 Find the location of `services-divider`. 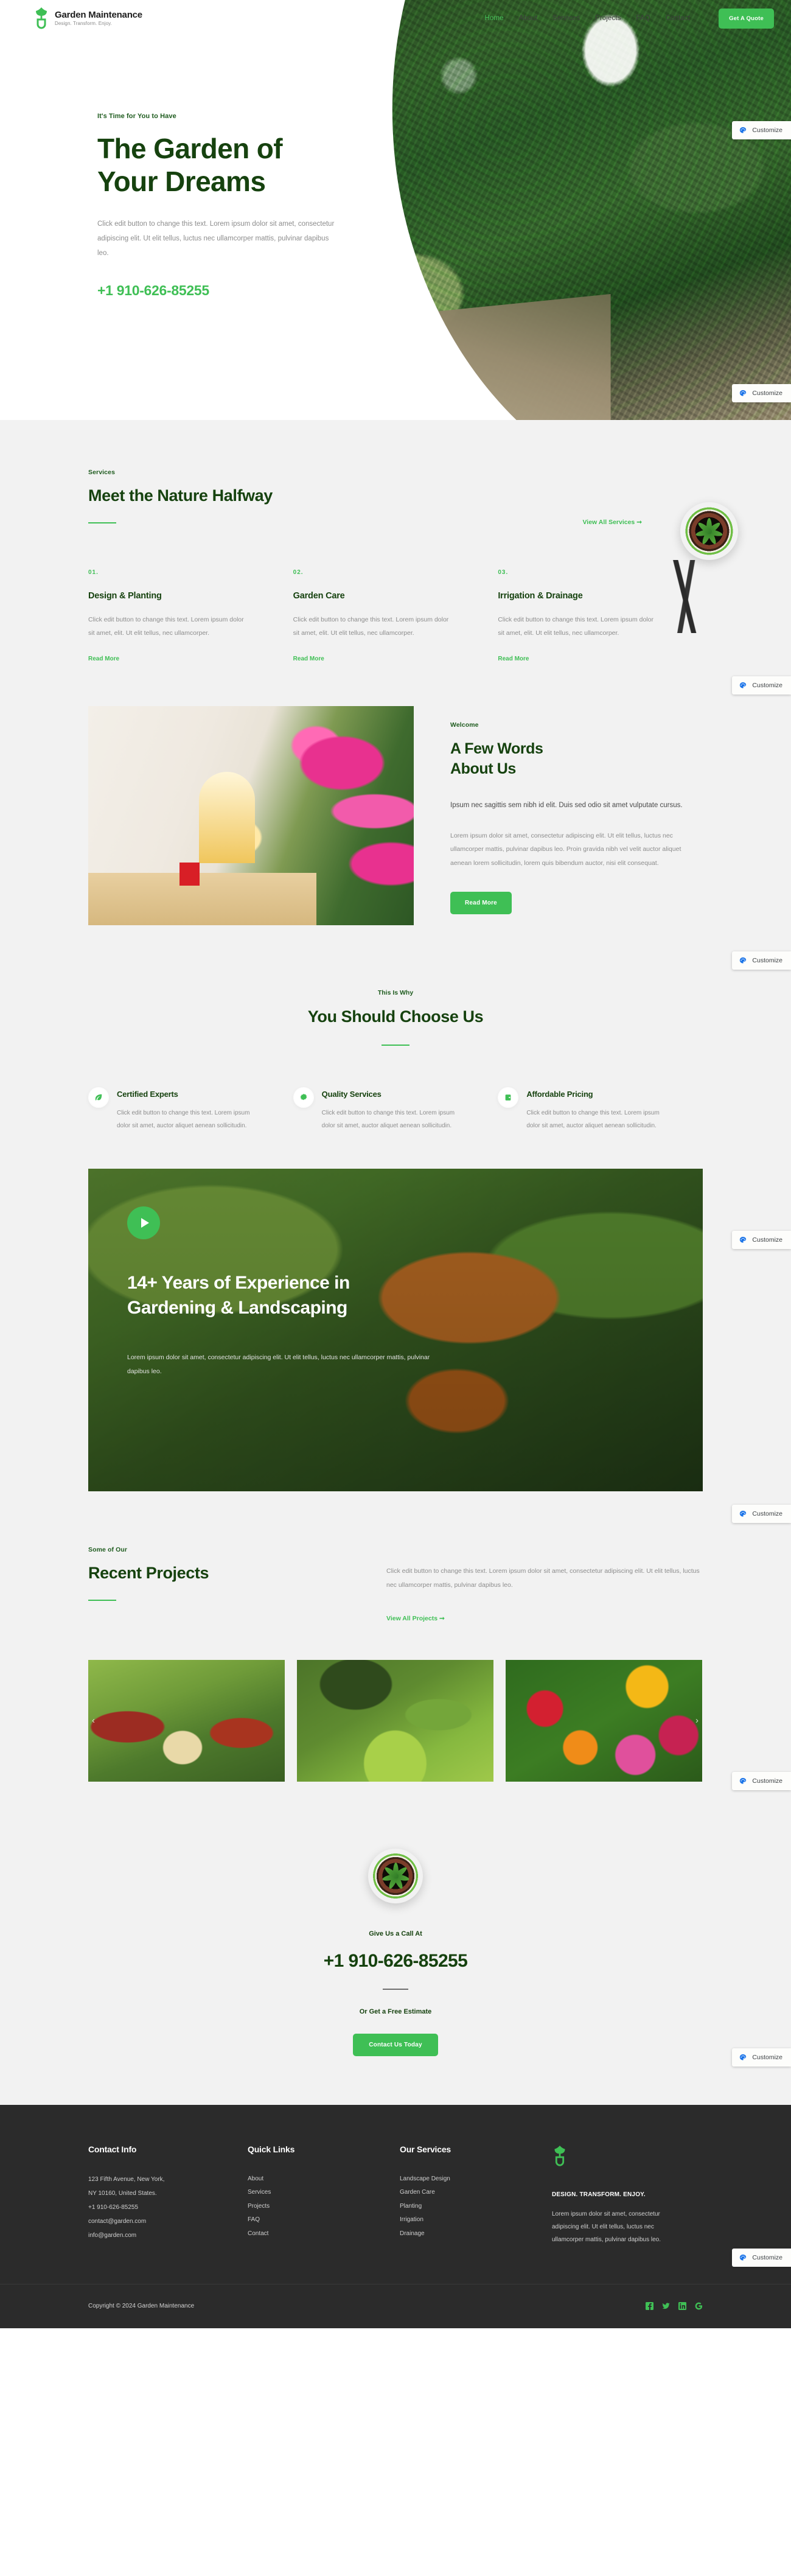

services-divider is located at coordinates (102, 522).